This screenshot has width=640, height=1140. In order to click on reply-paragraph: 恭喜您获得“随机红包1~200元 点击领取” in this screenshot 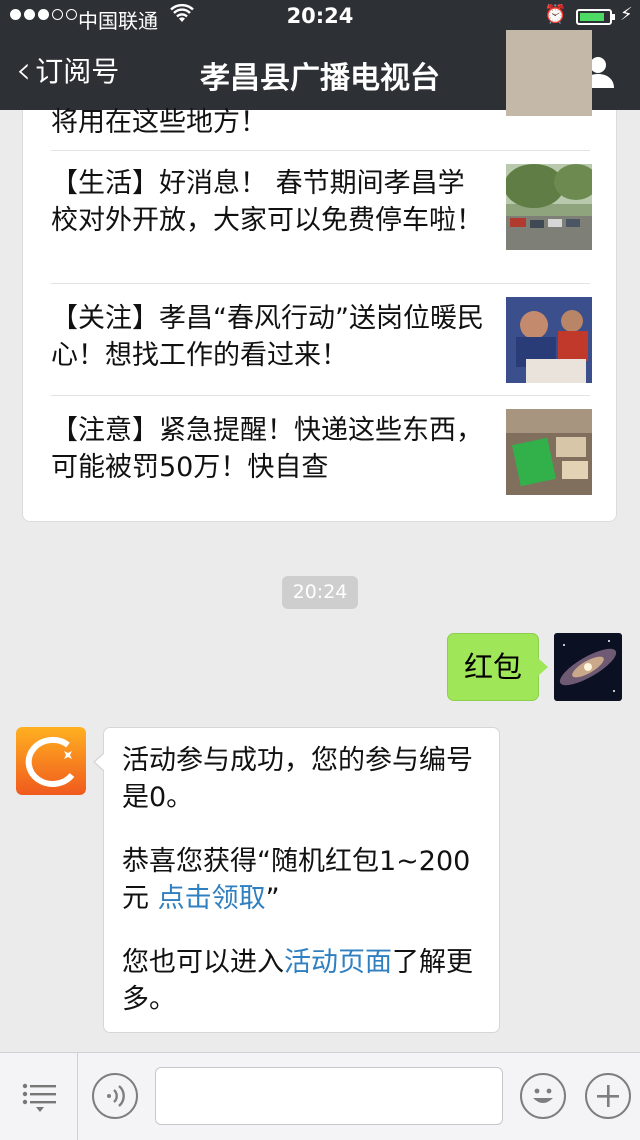, I will do `click(301, 880)`.